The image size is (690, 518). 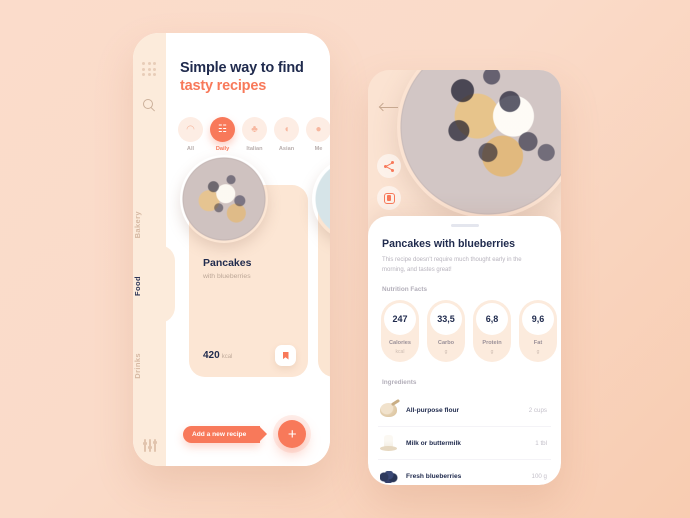 What do you see at coordinates (286, 129) in the screenshot?
I see `category-icon-asian: ◖` at bounding box center [286, 129].